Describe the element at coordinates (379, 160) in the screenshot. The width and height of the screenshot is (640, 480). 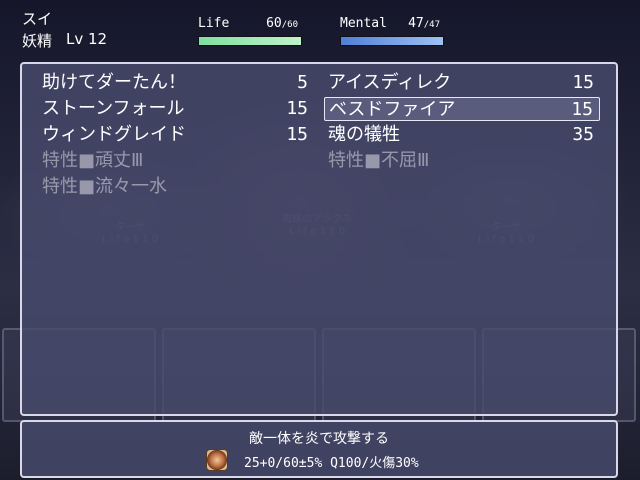
I see `skill-name: 特性■不屈Ⅲ` at that location.